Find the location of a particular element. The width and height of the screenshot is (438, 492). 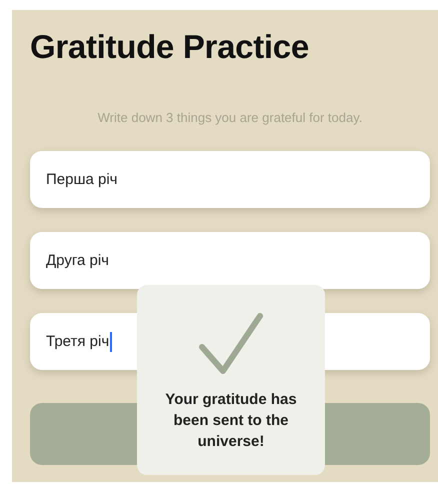

toast-message: Your gratitude has been sent to the universe! is located at coordinates (231, 421).